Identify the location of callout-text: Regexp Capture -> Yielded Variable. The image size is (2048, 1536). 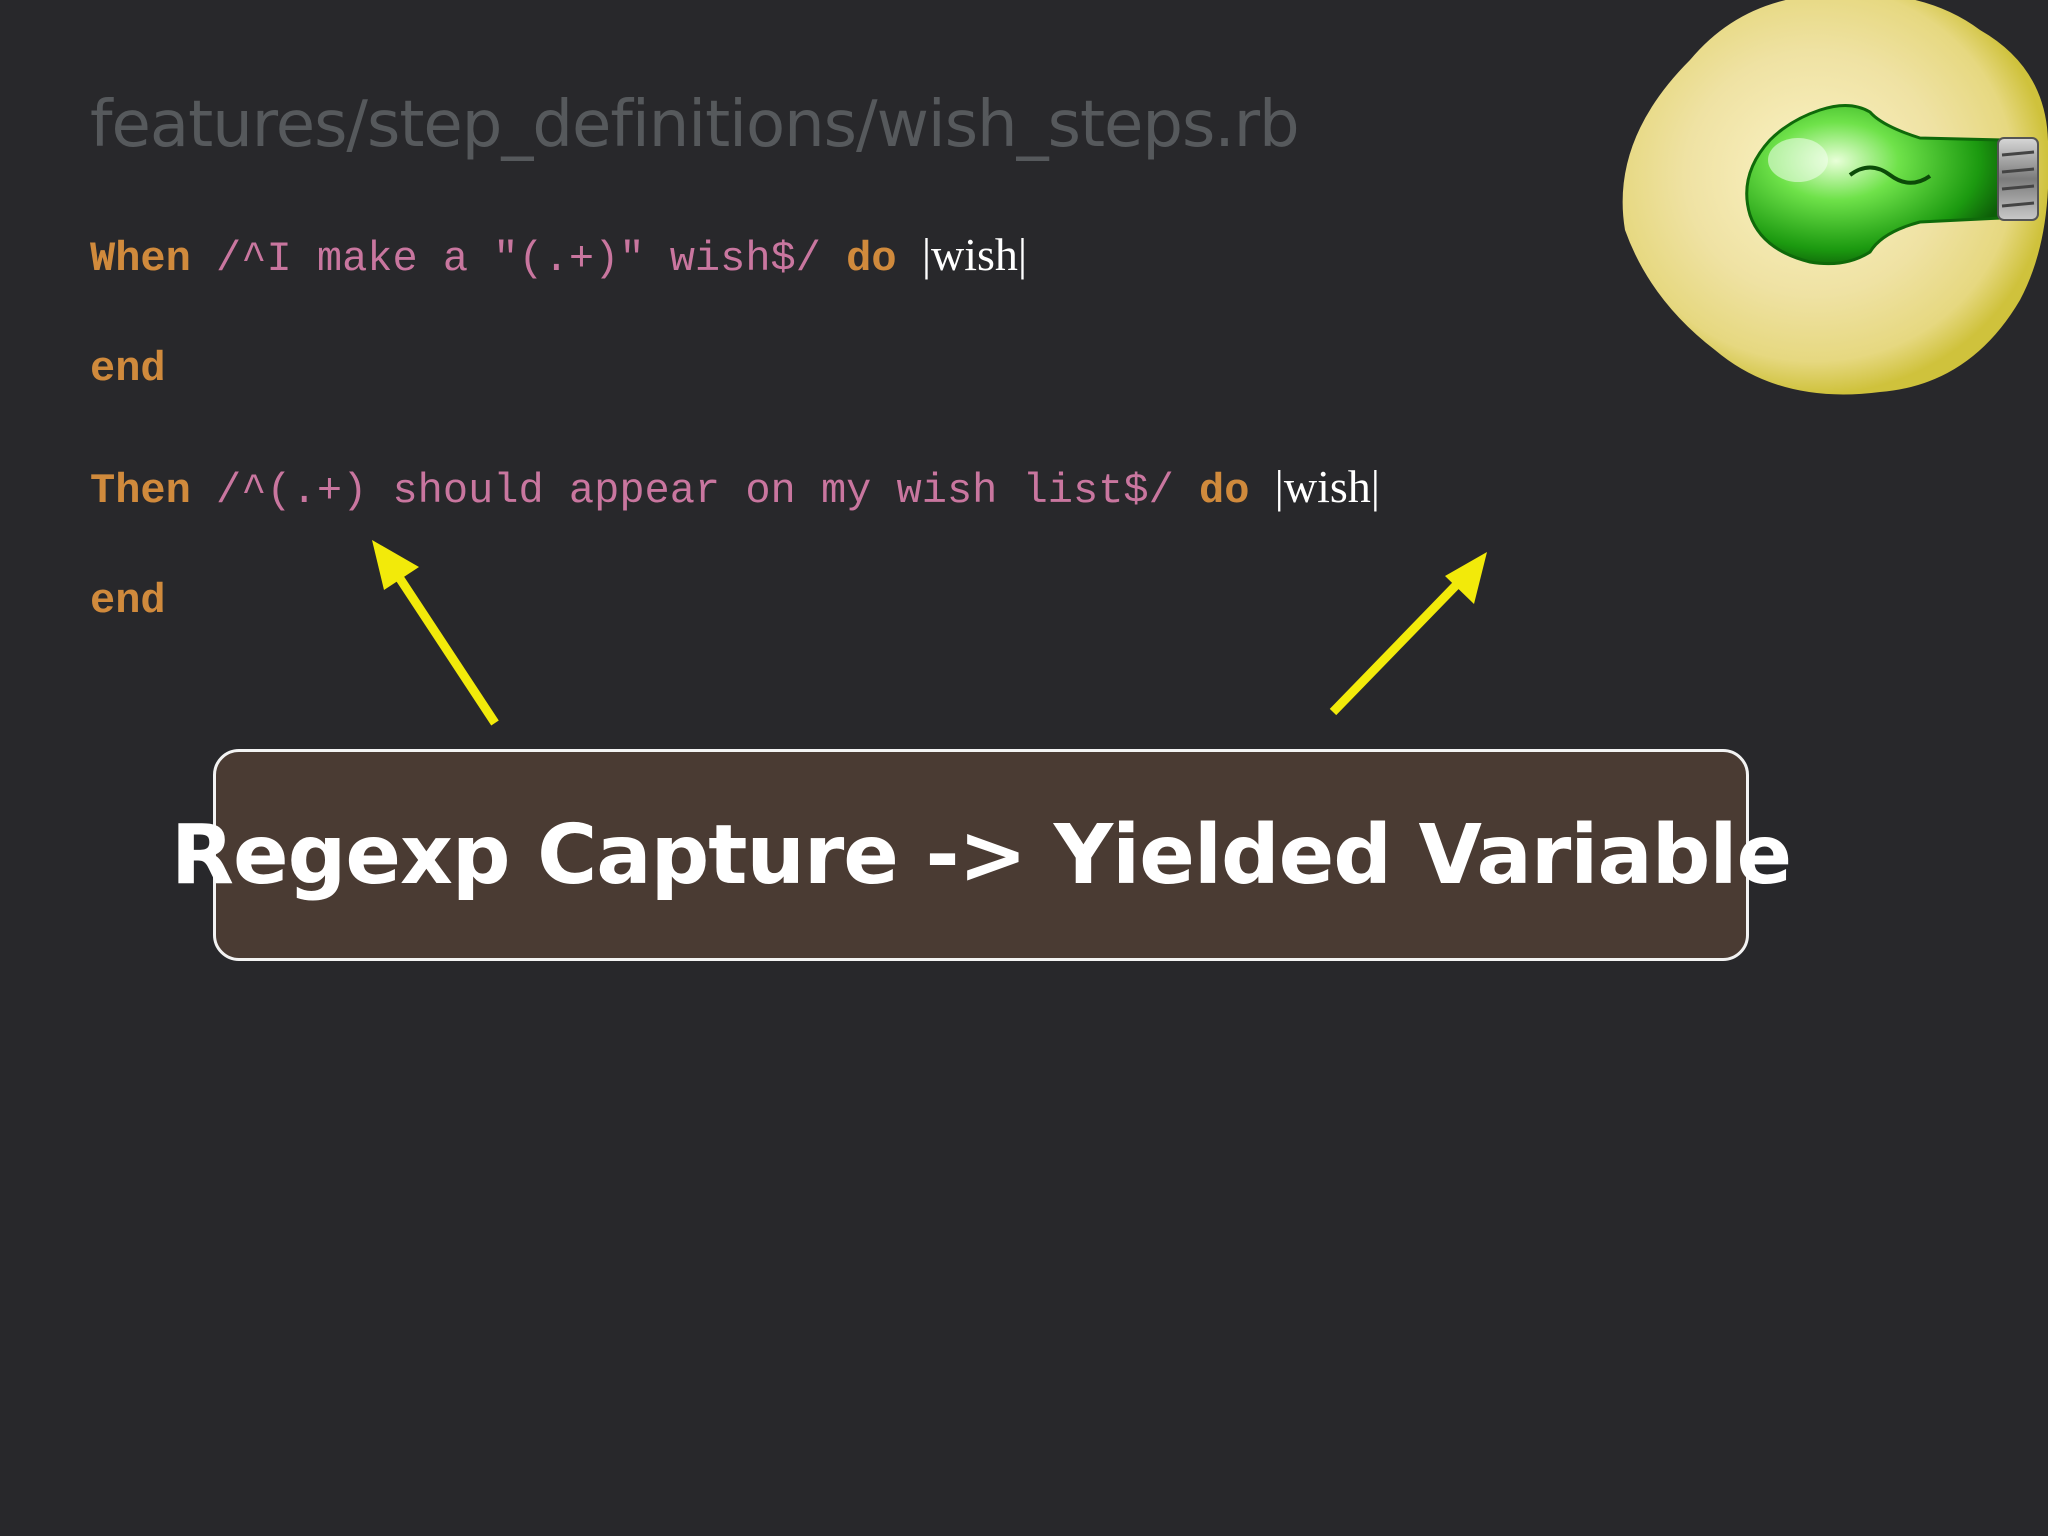
(981, 855).